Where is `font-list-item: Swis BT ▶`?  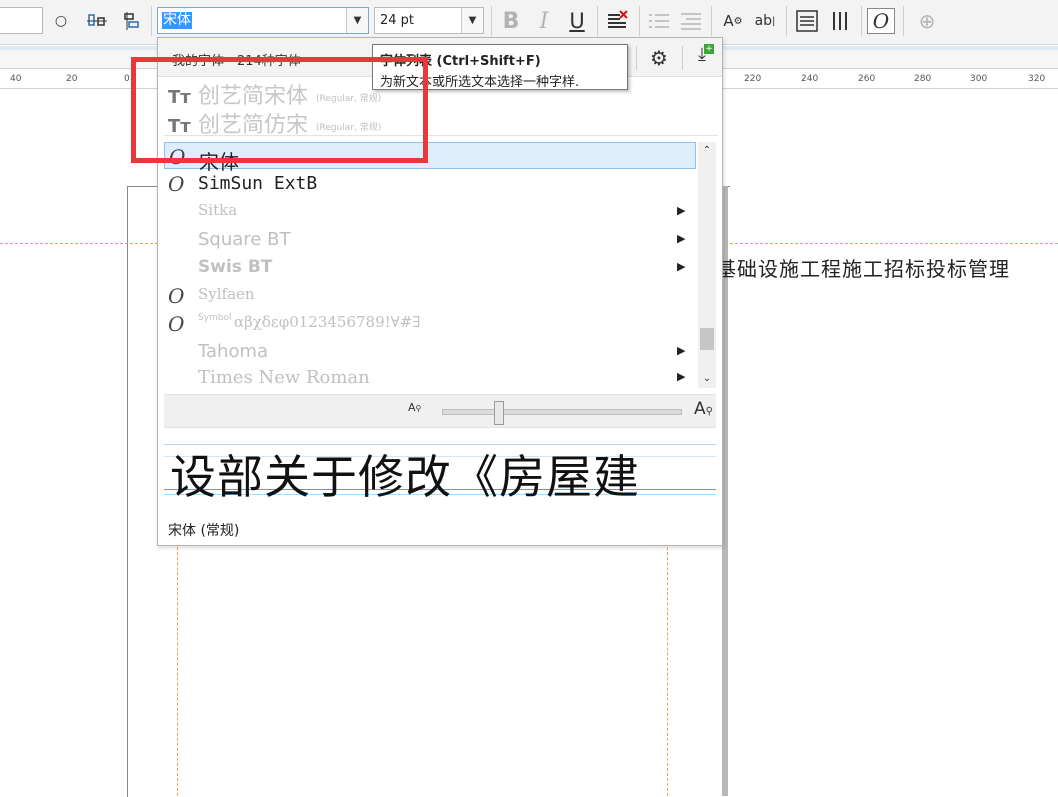 font-list-item: Swis BT ▶ is located at coordinates (430, 267).